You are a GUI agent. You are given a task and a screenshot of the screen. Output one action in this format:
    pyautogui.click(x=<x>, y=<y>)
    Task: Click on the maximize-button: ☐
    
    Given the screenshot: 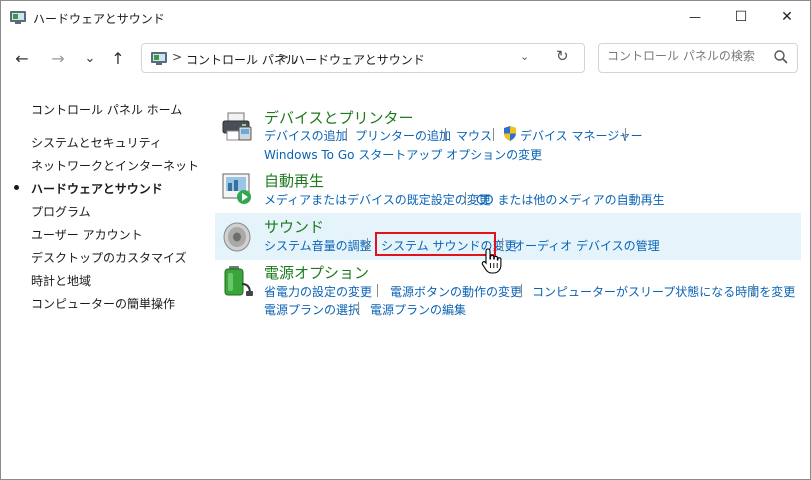 What is the action you would take?
    pyautogui.click(x=741, y=17)
    